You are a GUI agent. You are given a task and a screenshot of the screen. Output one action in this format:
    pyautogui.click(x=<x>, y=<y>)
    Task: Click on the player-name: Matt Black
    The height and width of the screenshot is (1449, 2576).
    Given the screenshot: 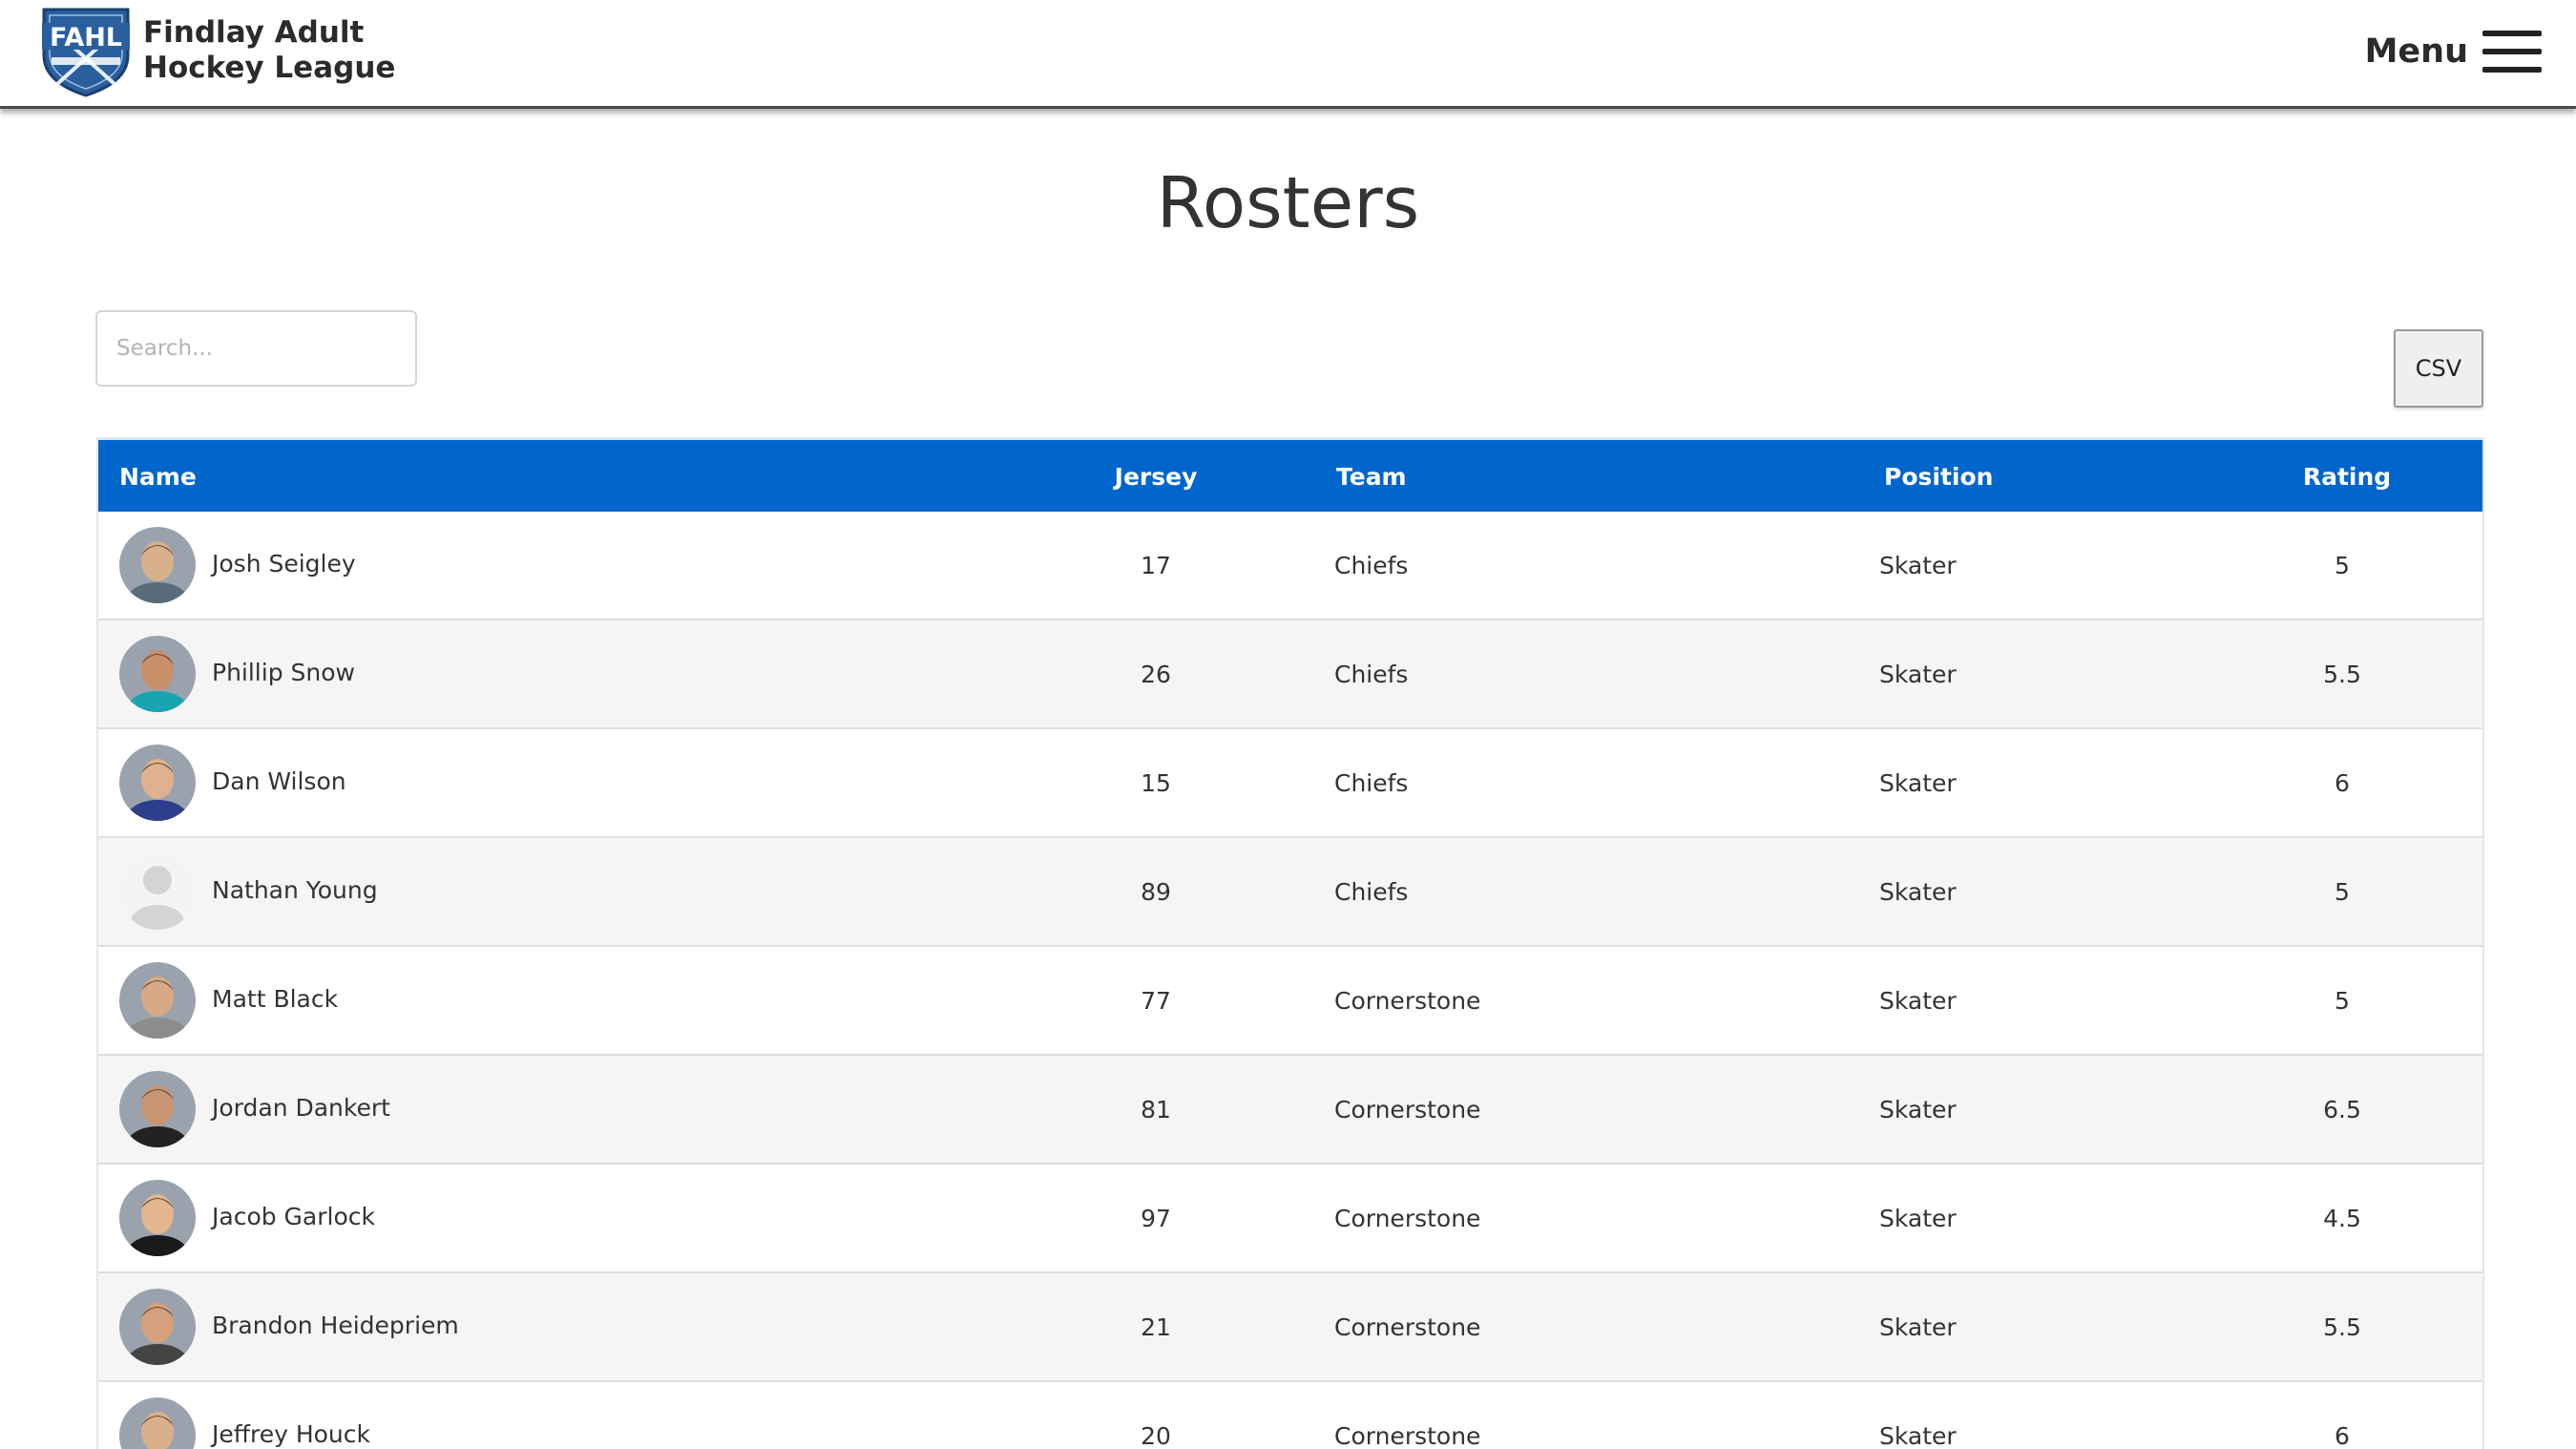 What is the action you would take?
    pyautogui.click(x=275, y=999)
    